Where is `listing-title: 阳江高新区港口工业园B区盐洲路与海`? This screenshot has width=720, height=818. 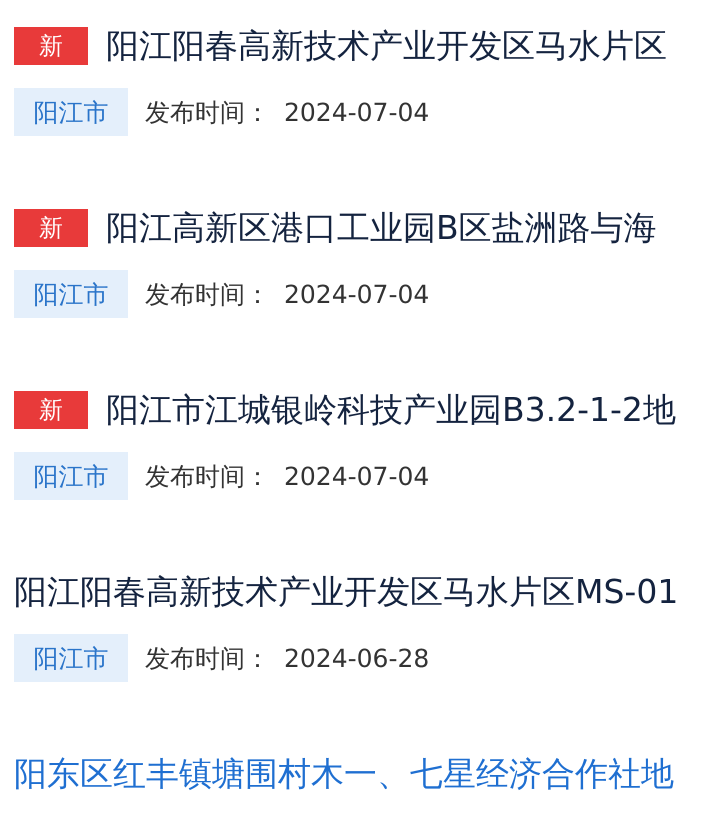 listing-title: 阳江高新区港口工业园B区盐洲路与海 is located at coordinates (381, 228).